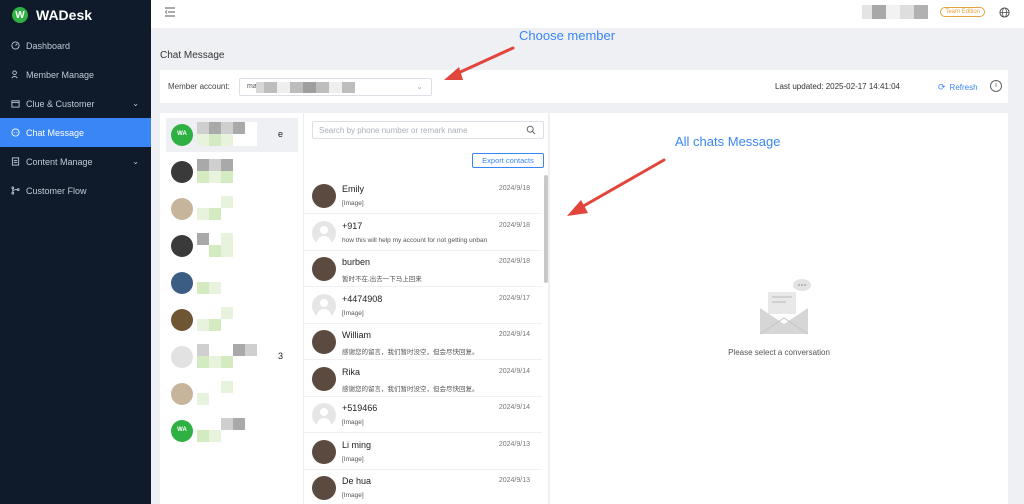 The width and height of the screenshot is (1024, 504). What do you see at coordinates (546, 229) in the screenshot?
I see `chat-list-scrollbar` at bounding box center [546, 229].